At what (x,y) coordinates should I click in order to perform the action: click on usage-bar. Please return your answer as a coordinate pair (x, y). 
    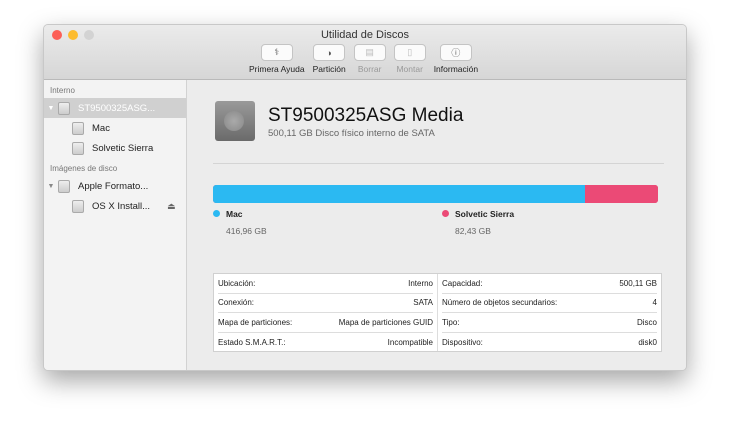
    Looking at the image, I should click on (435, 194).